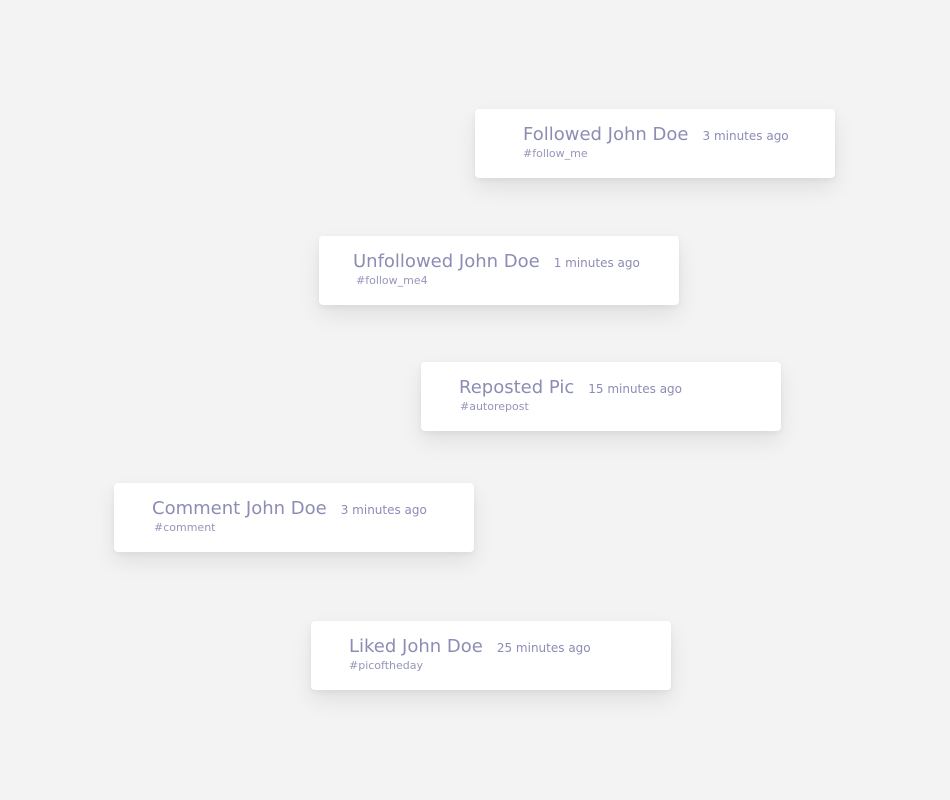 This screenshot has width=950, height=800. I want to click on activity-header: Followed John Doe 3 minutes ago, so click(656, 135).